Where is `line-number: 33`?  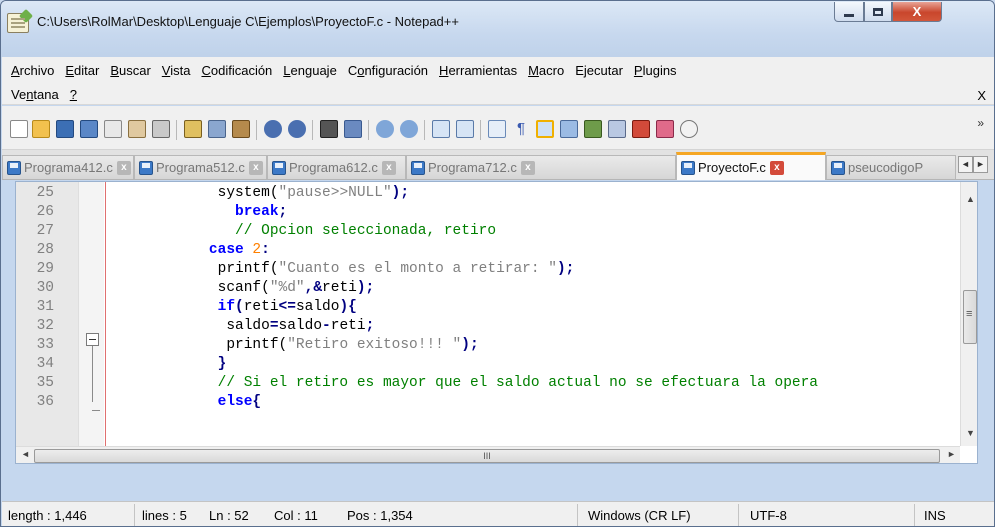
line-number: 33 is located at coordinates (45, 345).